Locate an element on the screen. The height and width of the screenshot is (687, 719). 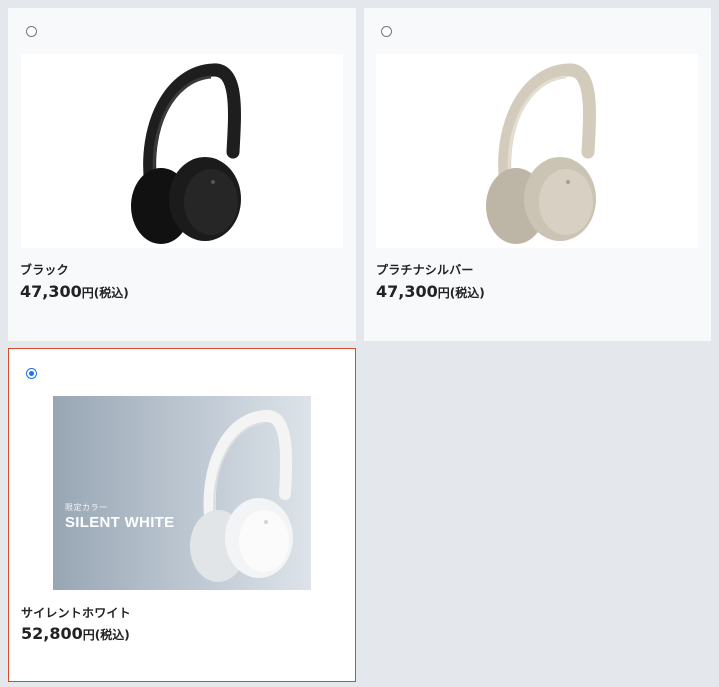
radio-silent-white is located at coordinates (31, 373).